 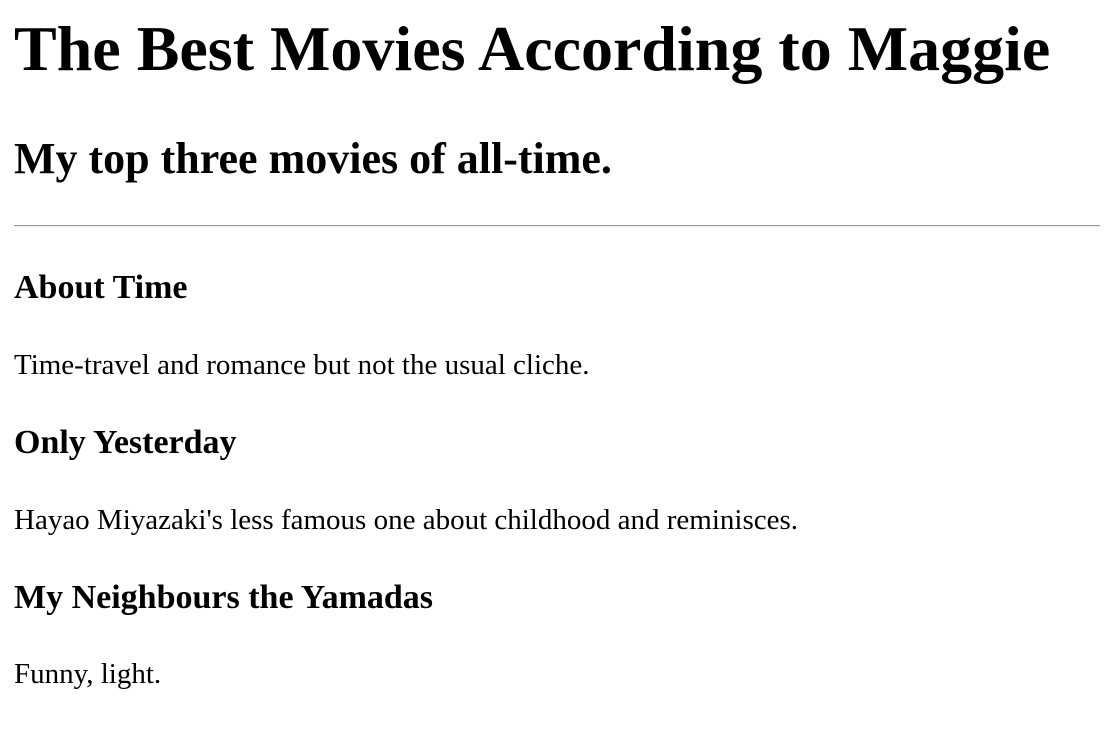 What do you see at coordinates (88, 674) in the screenshot?
I see `movie-description-my-neighbours-the-yamadas: Funny, light.` at bounding box center [88, 674].